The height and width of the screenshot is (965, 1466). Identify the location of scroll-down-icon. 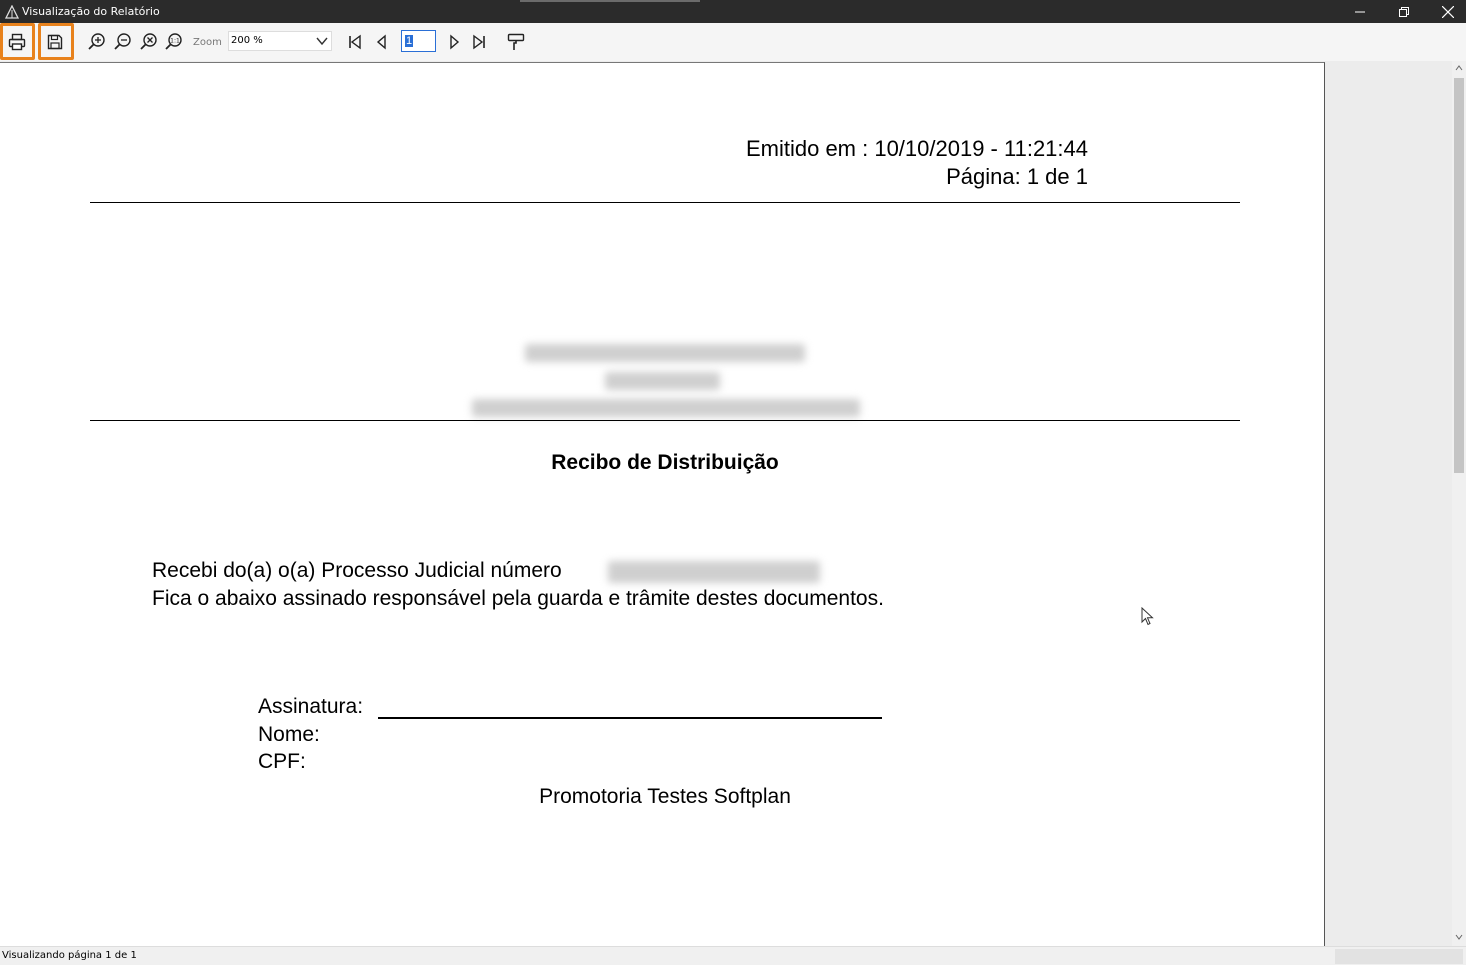
(1459, 937).